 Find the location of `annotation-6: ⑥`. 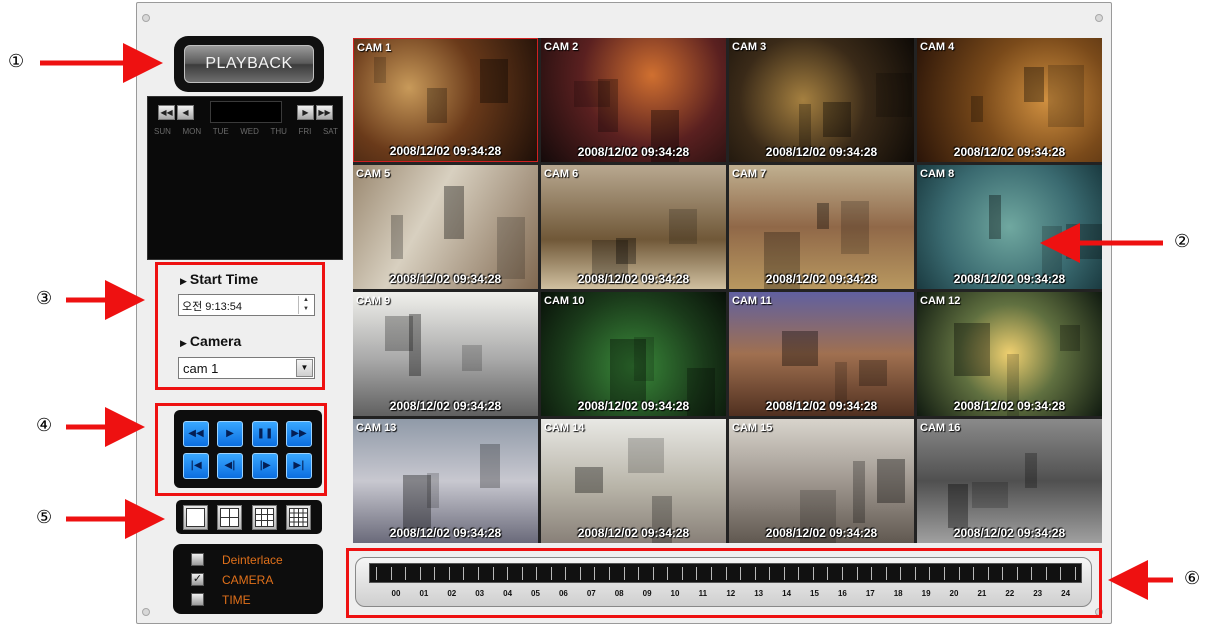

annotation-6: ⑥ is located at coordinates (1192, 578).